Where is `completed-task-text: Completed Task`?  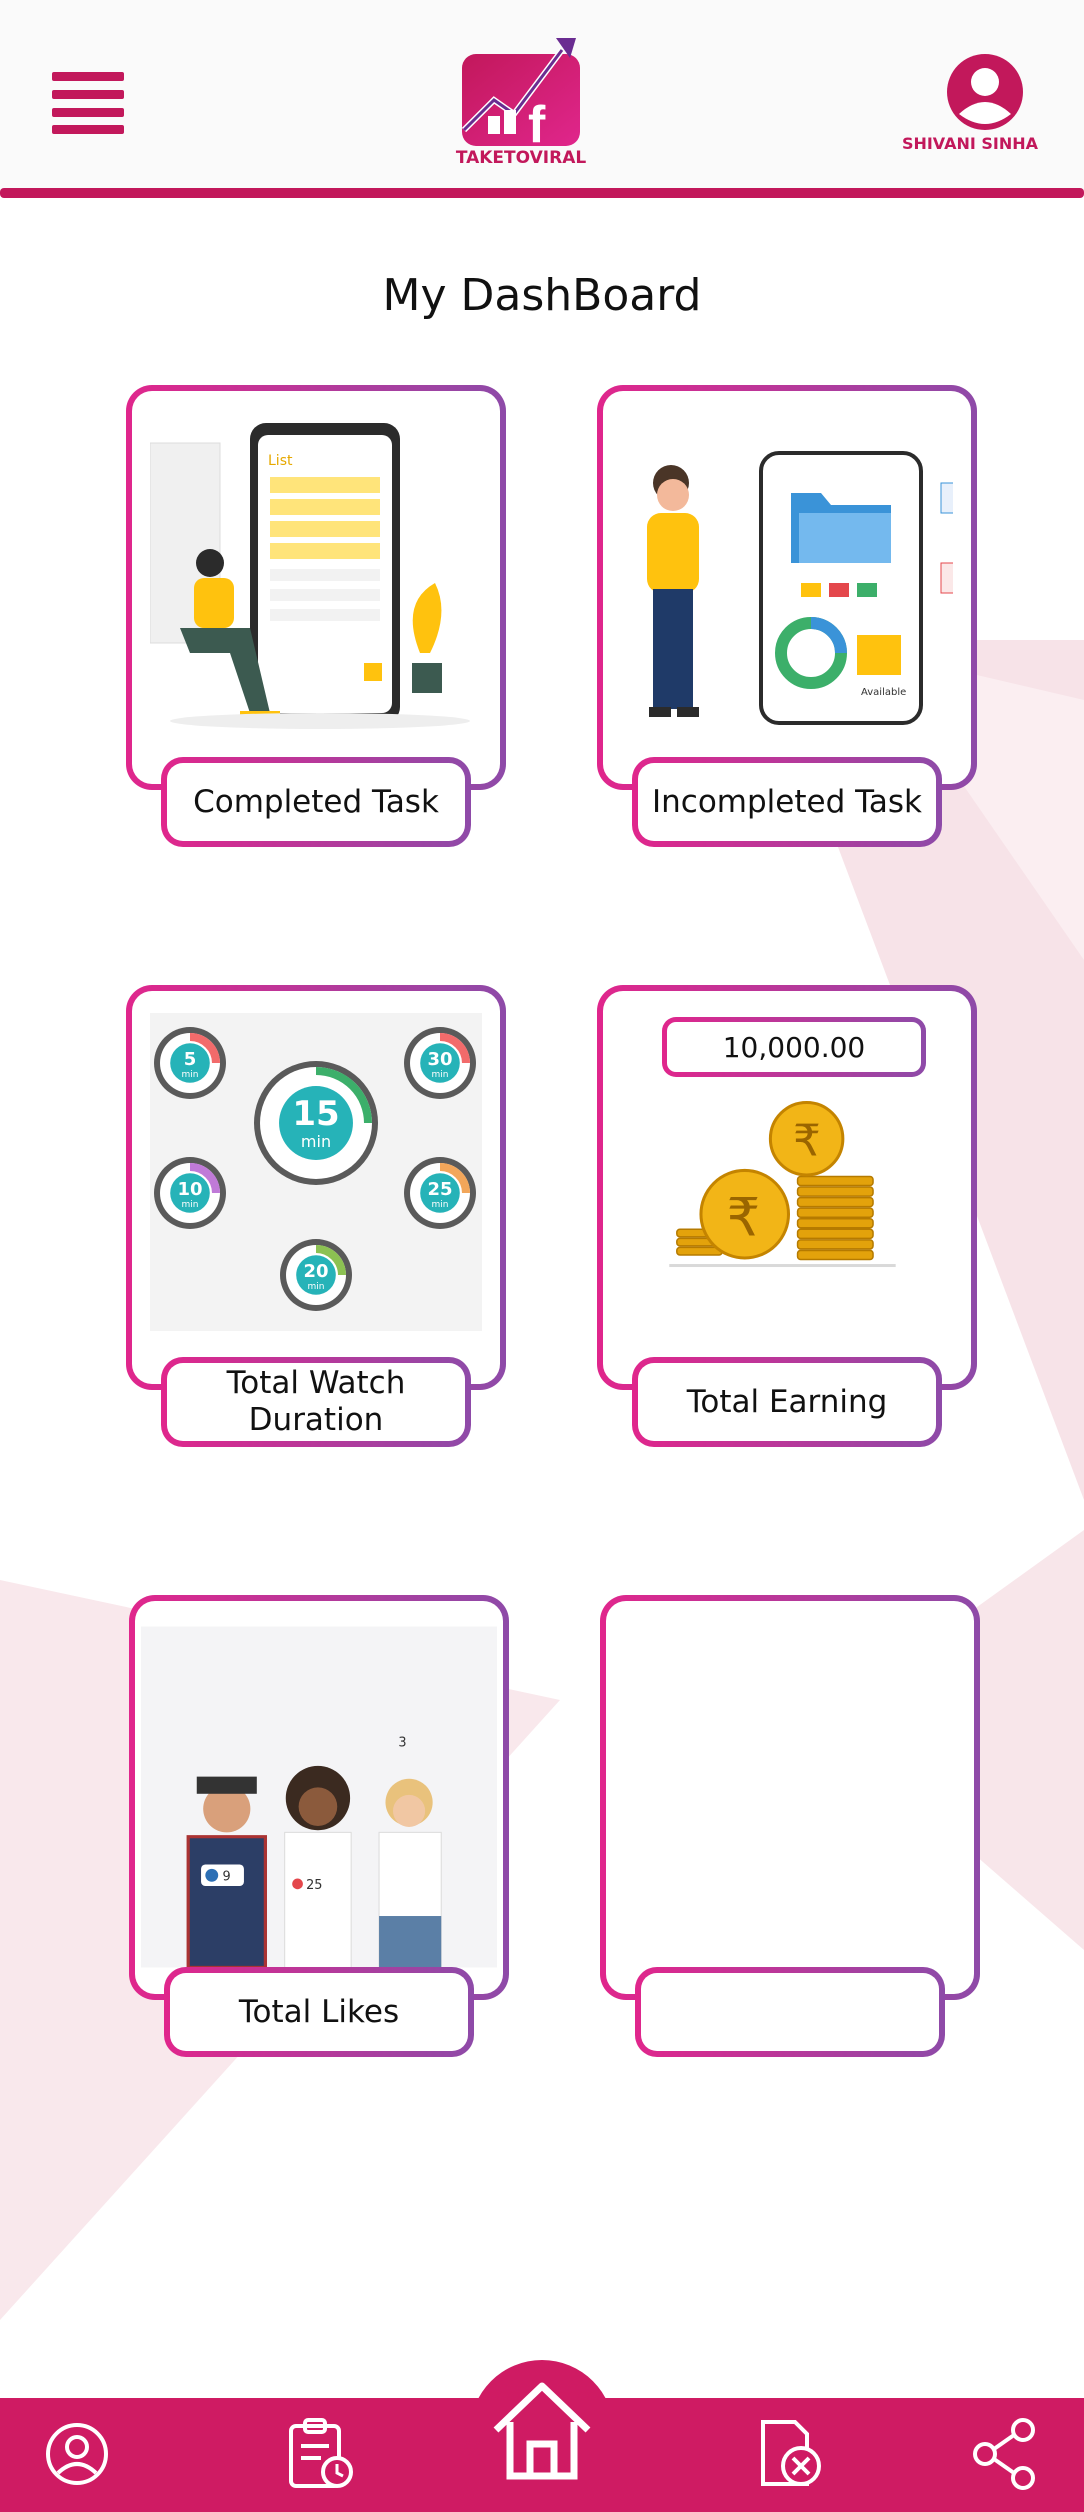 completed-task-text: Completed Task is located at coordinates (316, 801).